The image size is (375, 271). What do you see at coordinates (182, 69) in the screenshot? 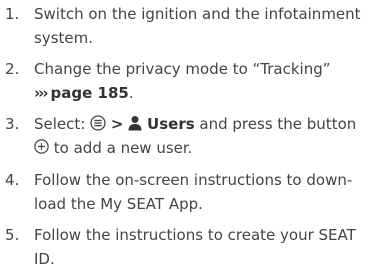
I see `step-text-line: Change the privacy mode to “Tracking”` at bounding box center [182, 69].